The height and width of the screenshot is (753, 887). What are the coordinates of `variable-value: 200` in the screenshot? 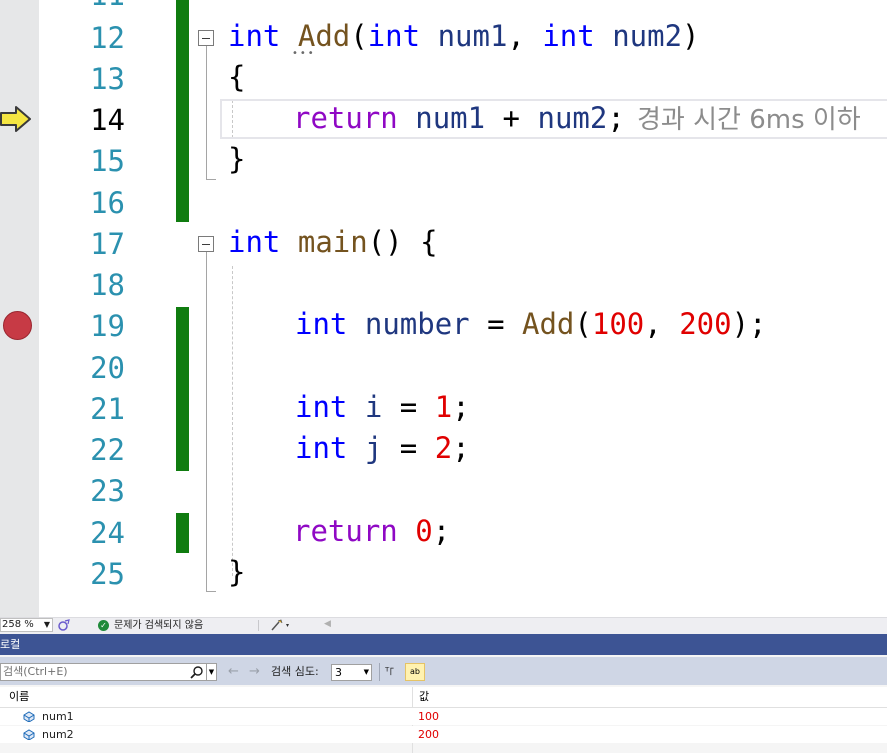 It's located at (428, 734).